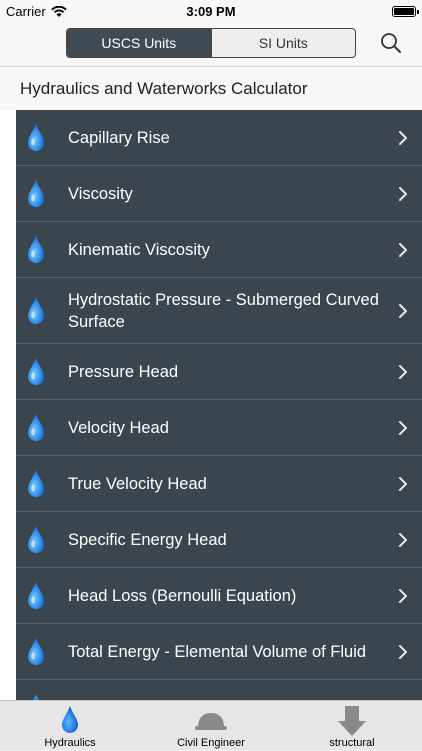  I want to click on units-segmented-control: USCS Units SI Units, so click(211, 43).